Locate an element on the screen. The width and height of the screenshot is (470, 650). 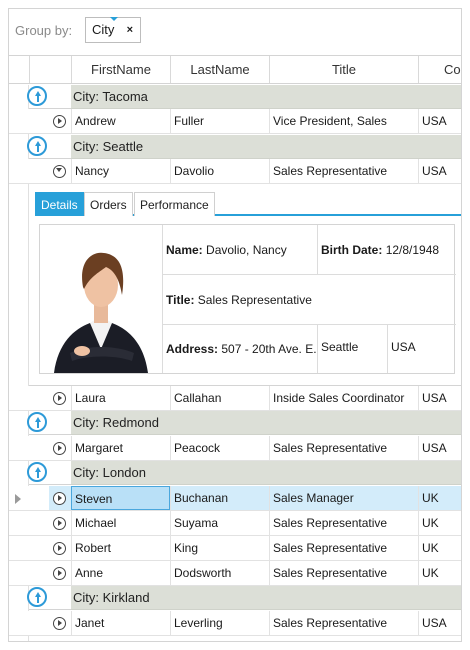
table-row: Andrew Fuller Vice President, Sales USA is located at coordinates (235, 121).